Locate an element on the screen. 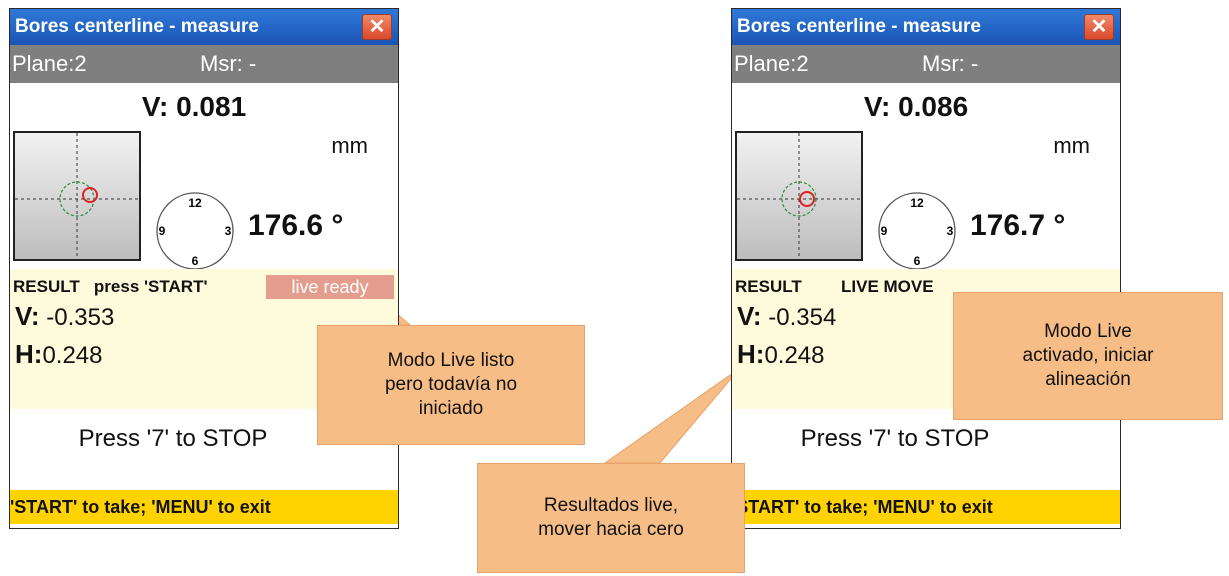 The height and width of the screenshot is (576, 1229). vertical-result: V: -0.354 is located at coordinates (787, 316).